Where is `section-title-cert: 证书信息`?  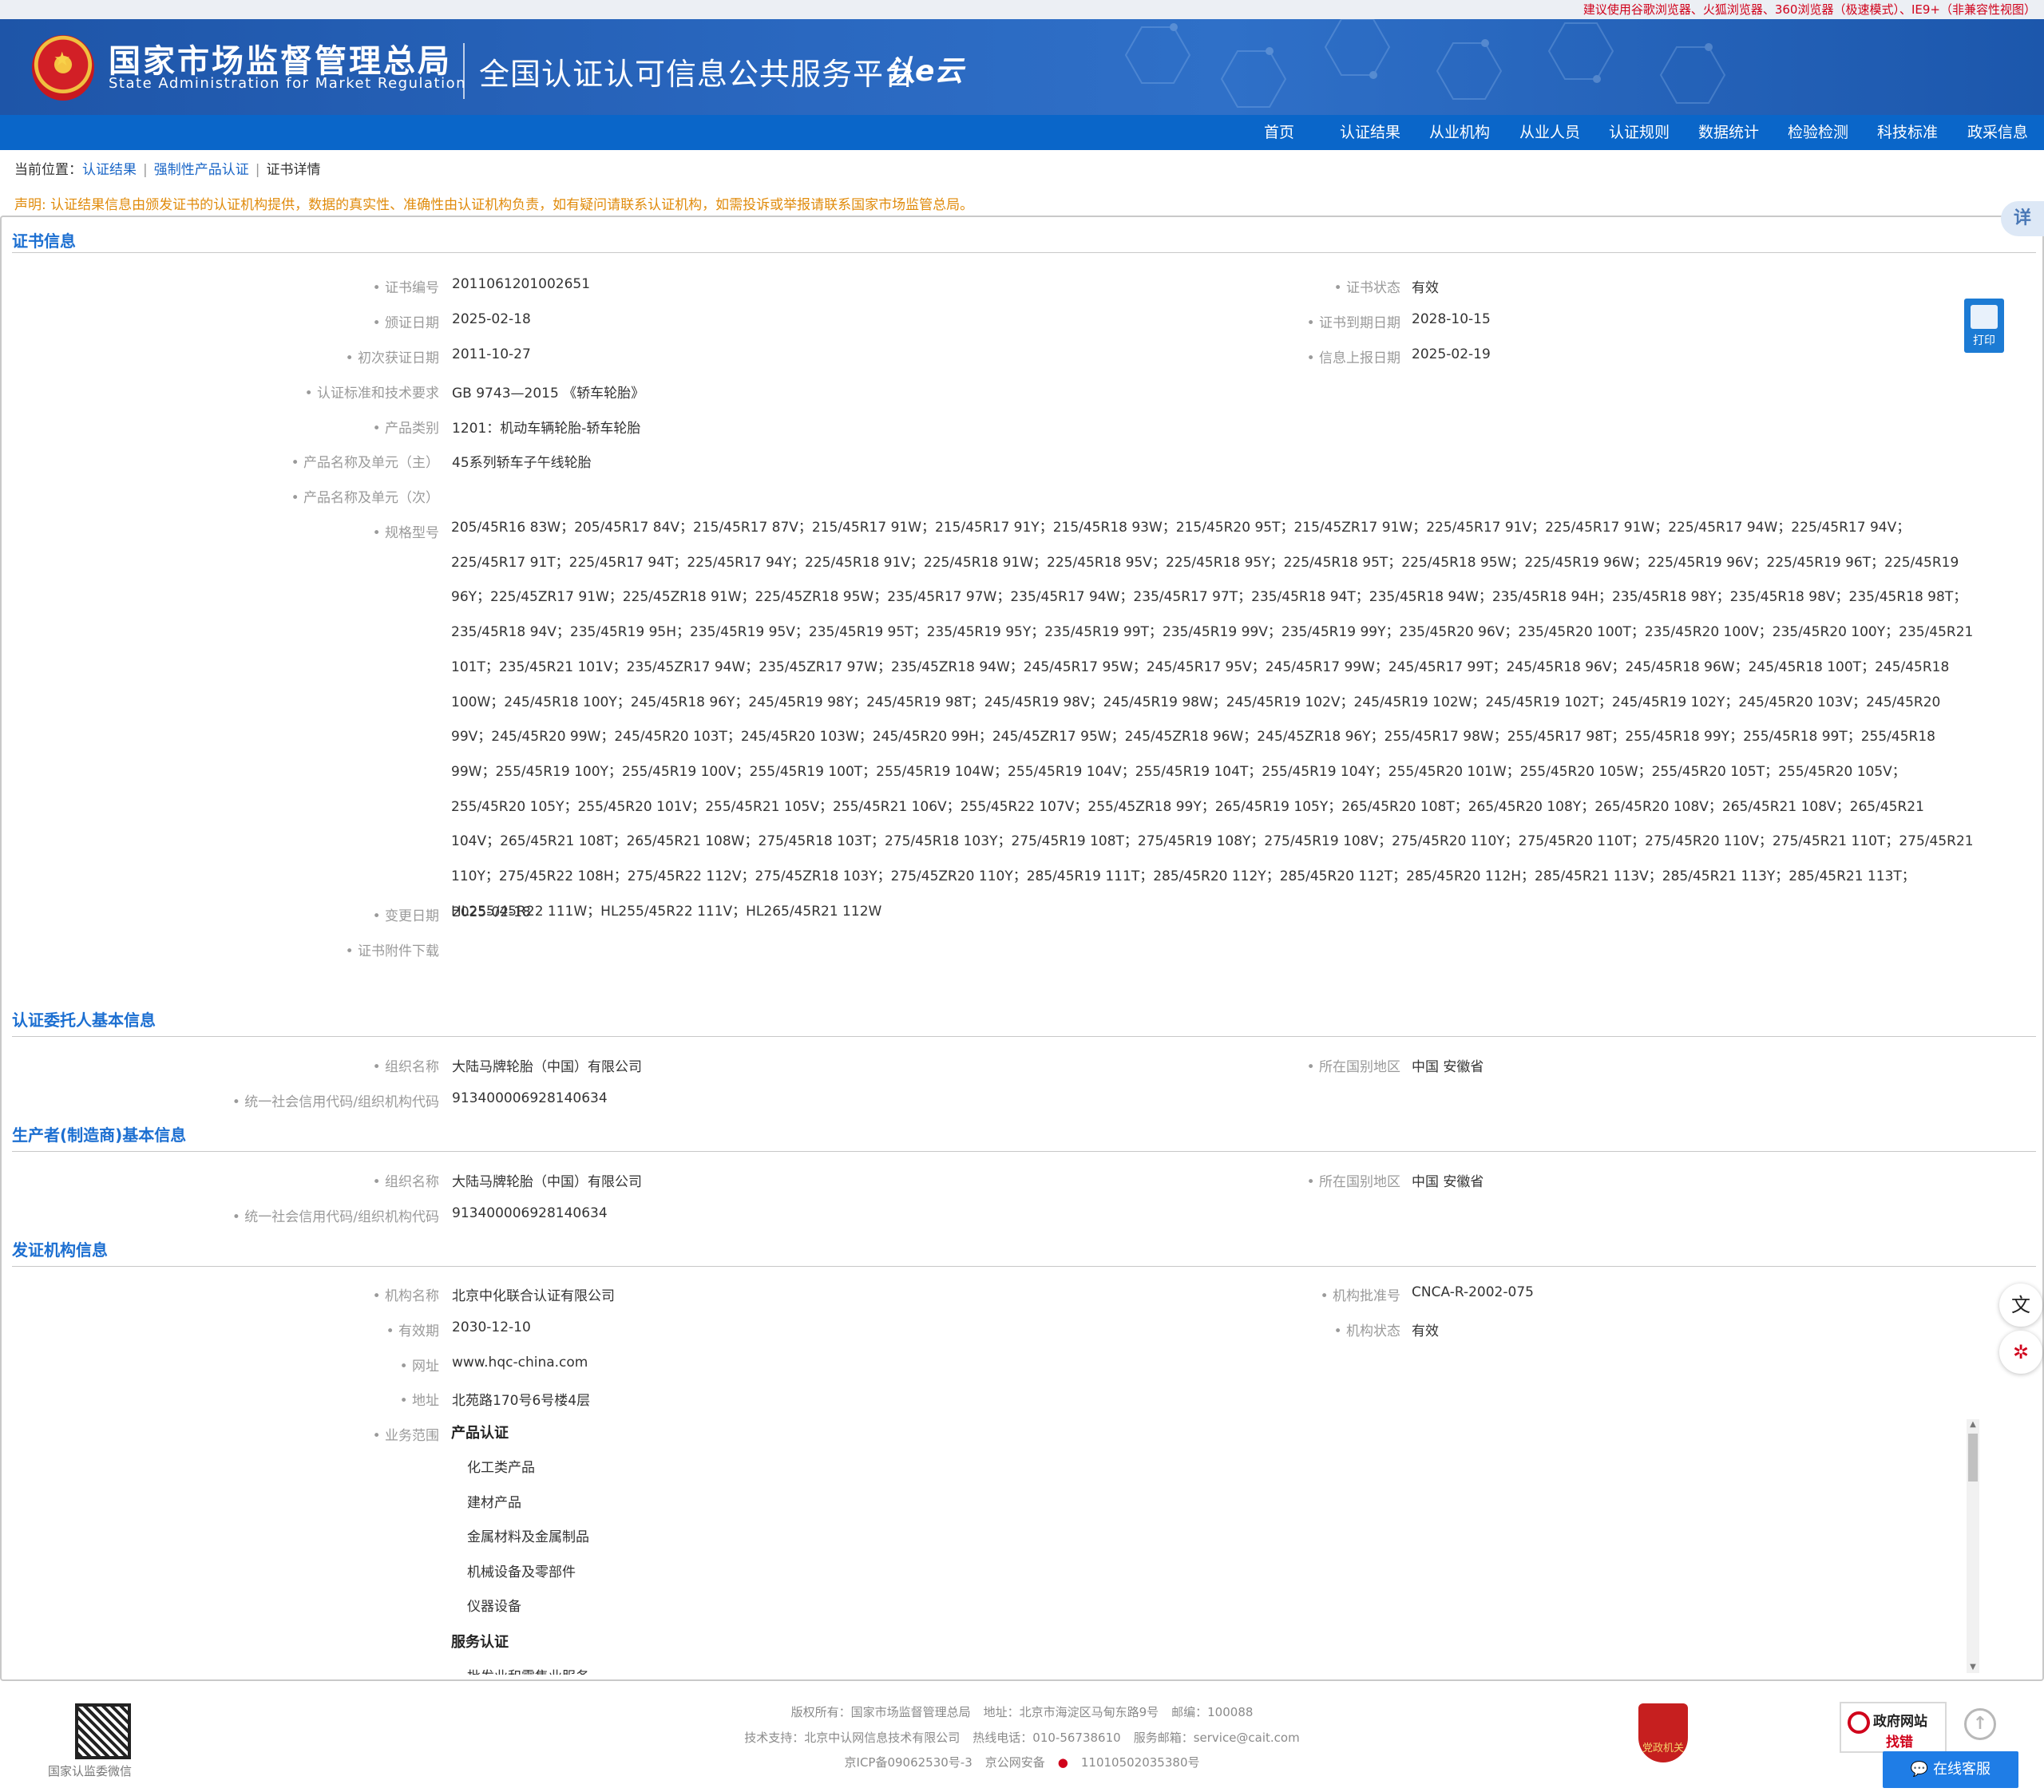
section-title-cert: 证书信息 is located at coordinates (44, 241).